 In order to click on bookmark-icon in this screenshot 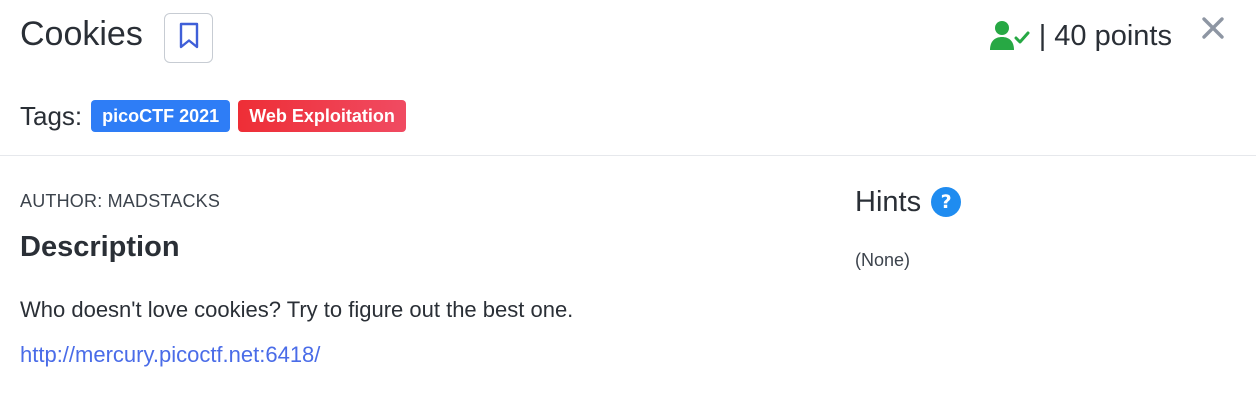, I will do `click(189, 38)`.